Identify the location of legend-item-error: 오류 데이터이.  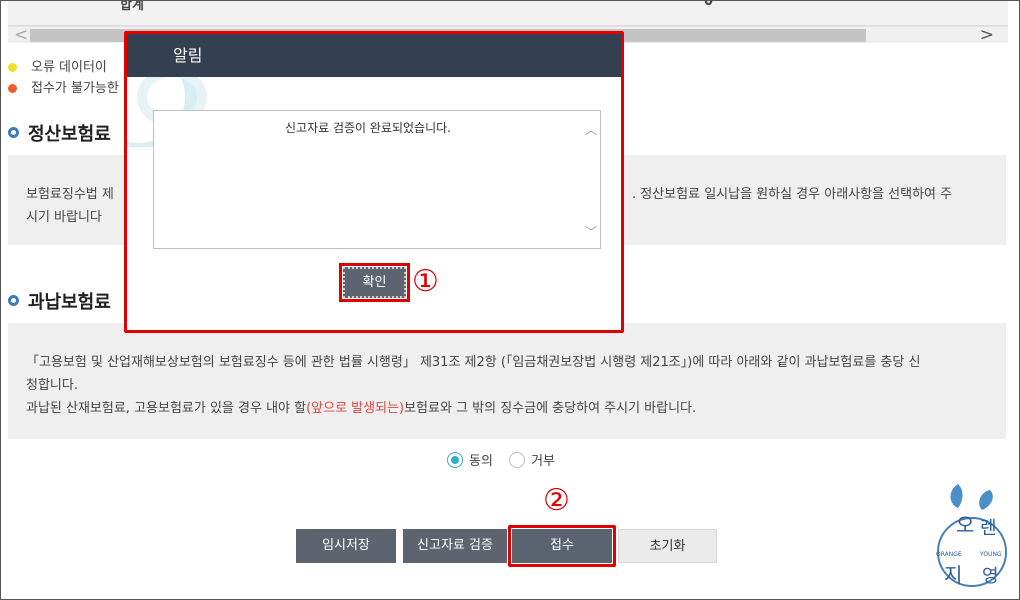
(57, 65).